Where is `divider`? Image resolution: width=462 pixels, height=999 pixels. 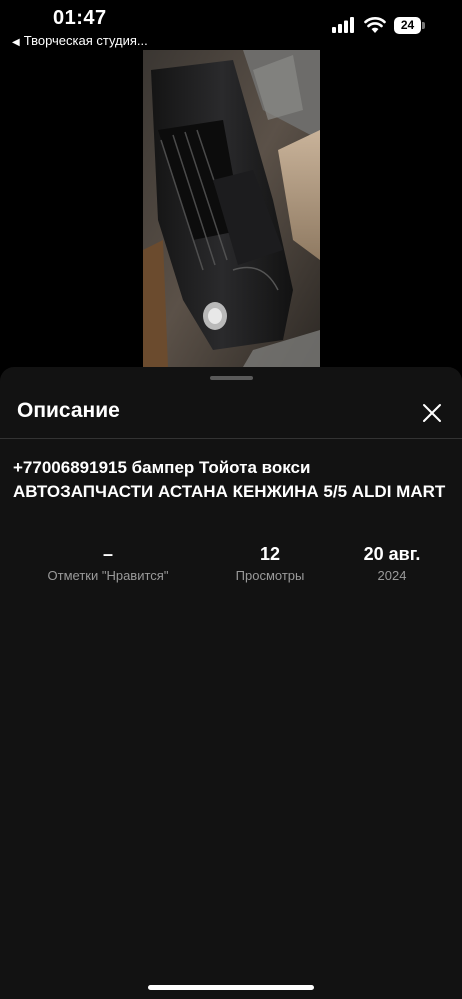
divider is located at coordinates (231, 438).